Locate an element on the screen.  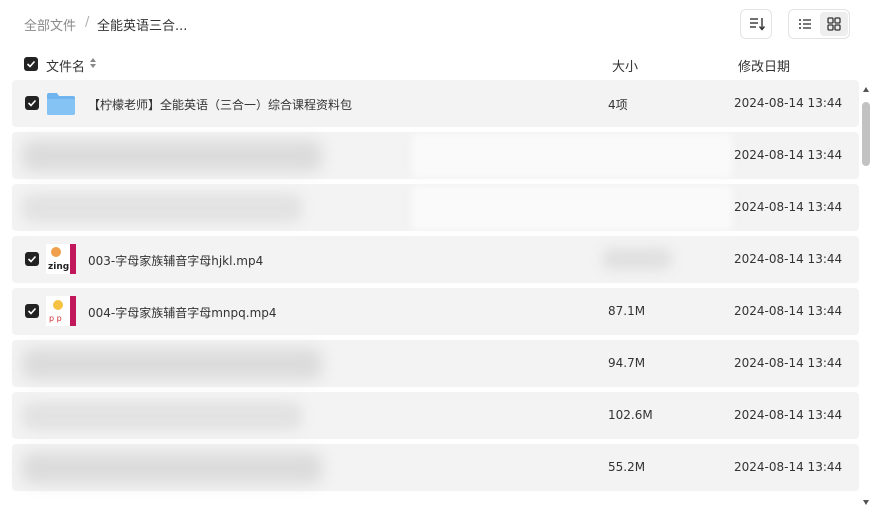
column-header: 文件名 大小 修改日期 is located at coordinates (437, 65).